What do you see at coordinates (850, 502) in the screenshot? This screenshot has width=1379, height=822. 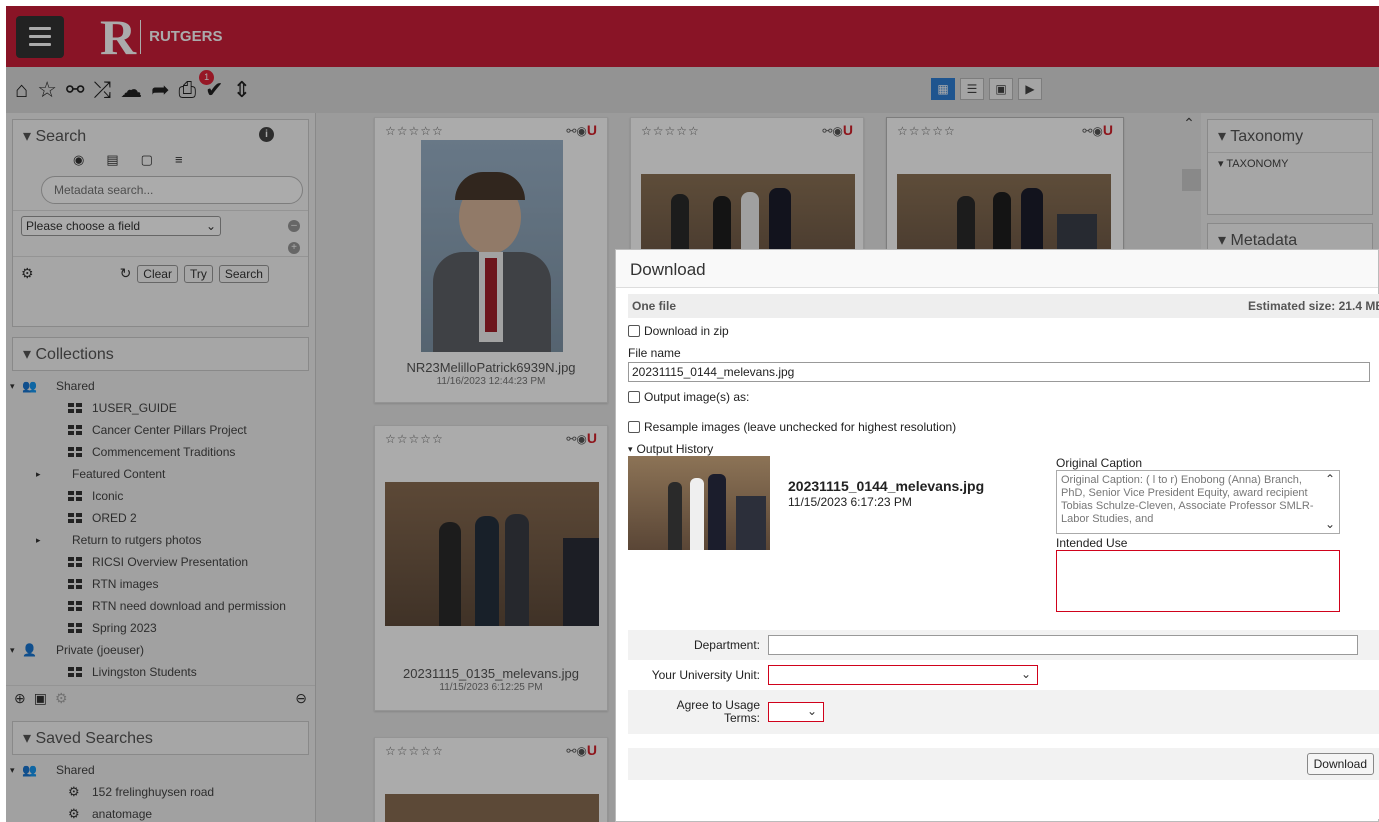 I see `history-date: 11/15/2023 6:17:23 PM` at bounding box center [850, 502].